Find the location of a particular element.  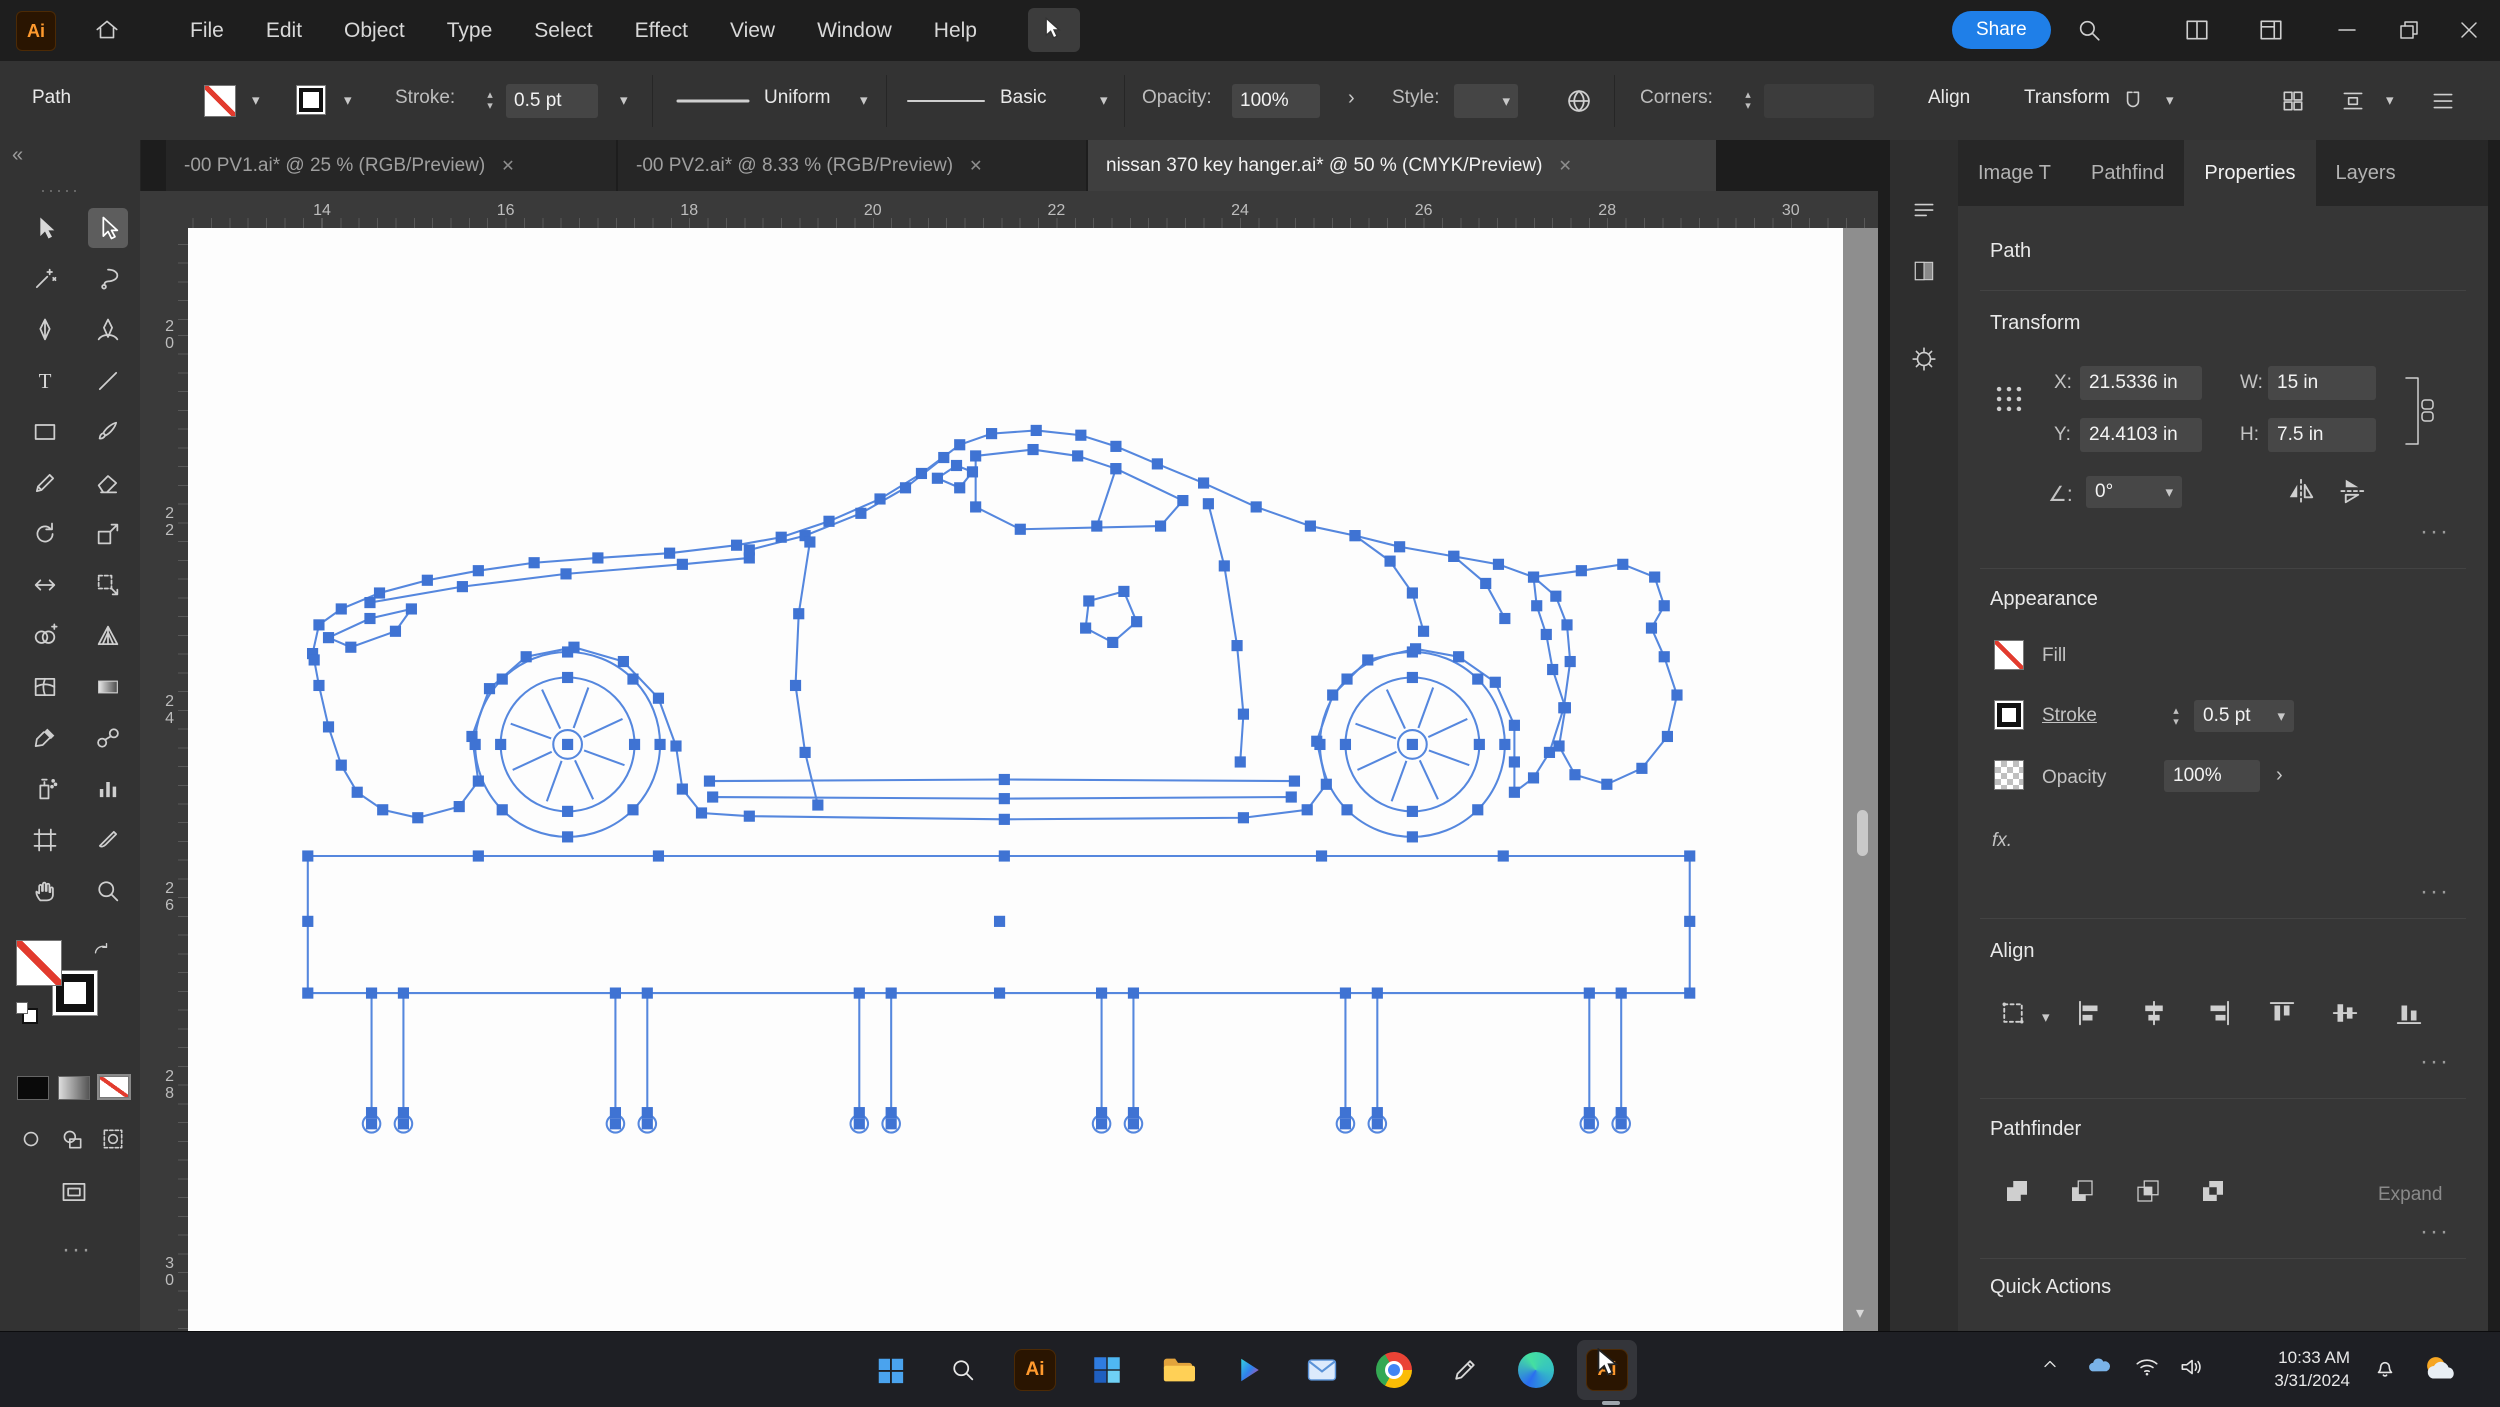

artboard-tool is located at coordinates (45, 840).